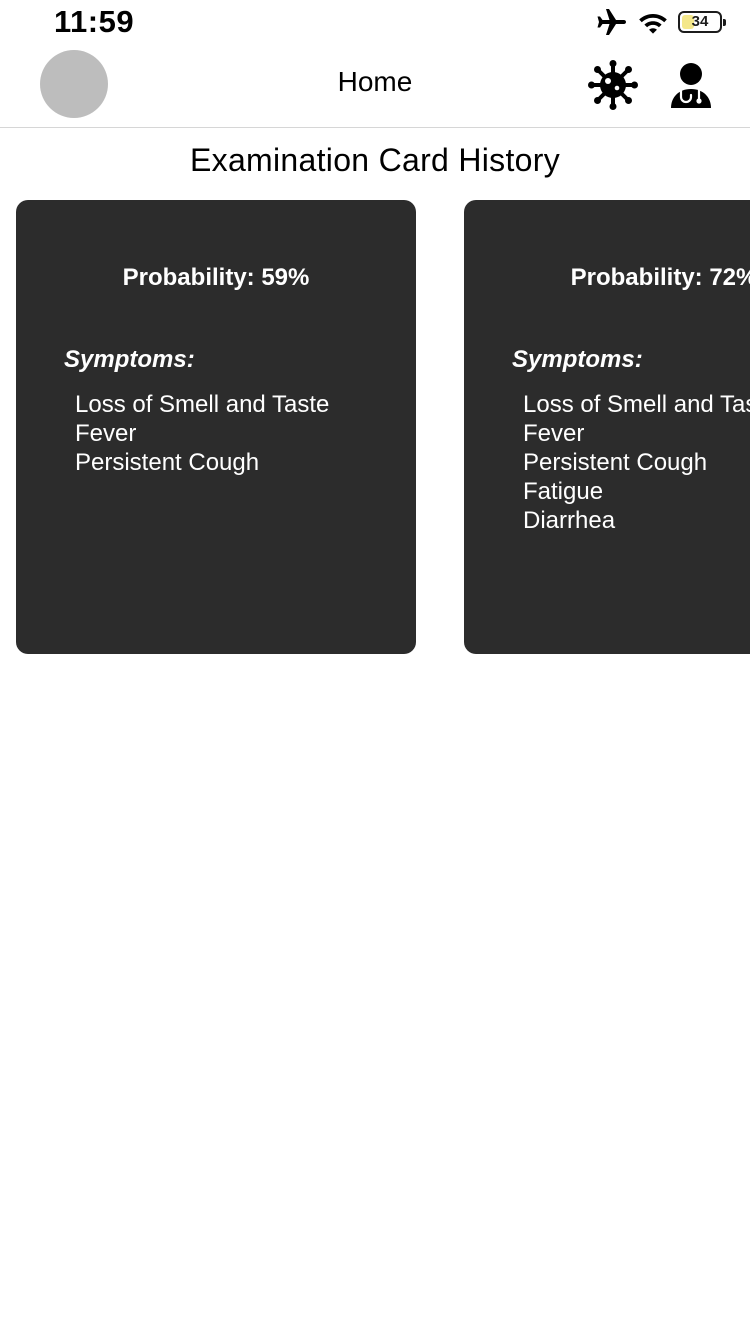 The image size is (750, 1334). I want to click on virus-icon, so click(613, 85).